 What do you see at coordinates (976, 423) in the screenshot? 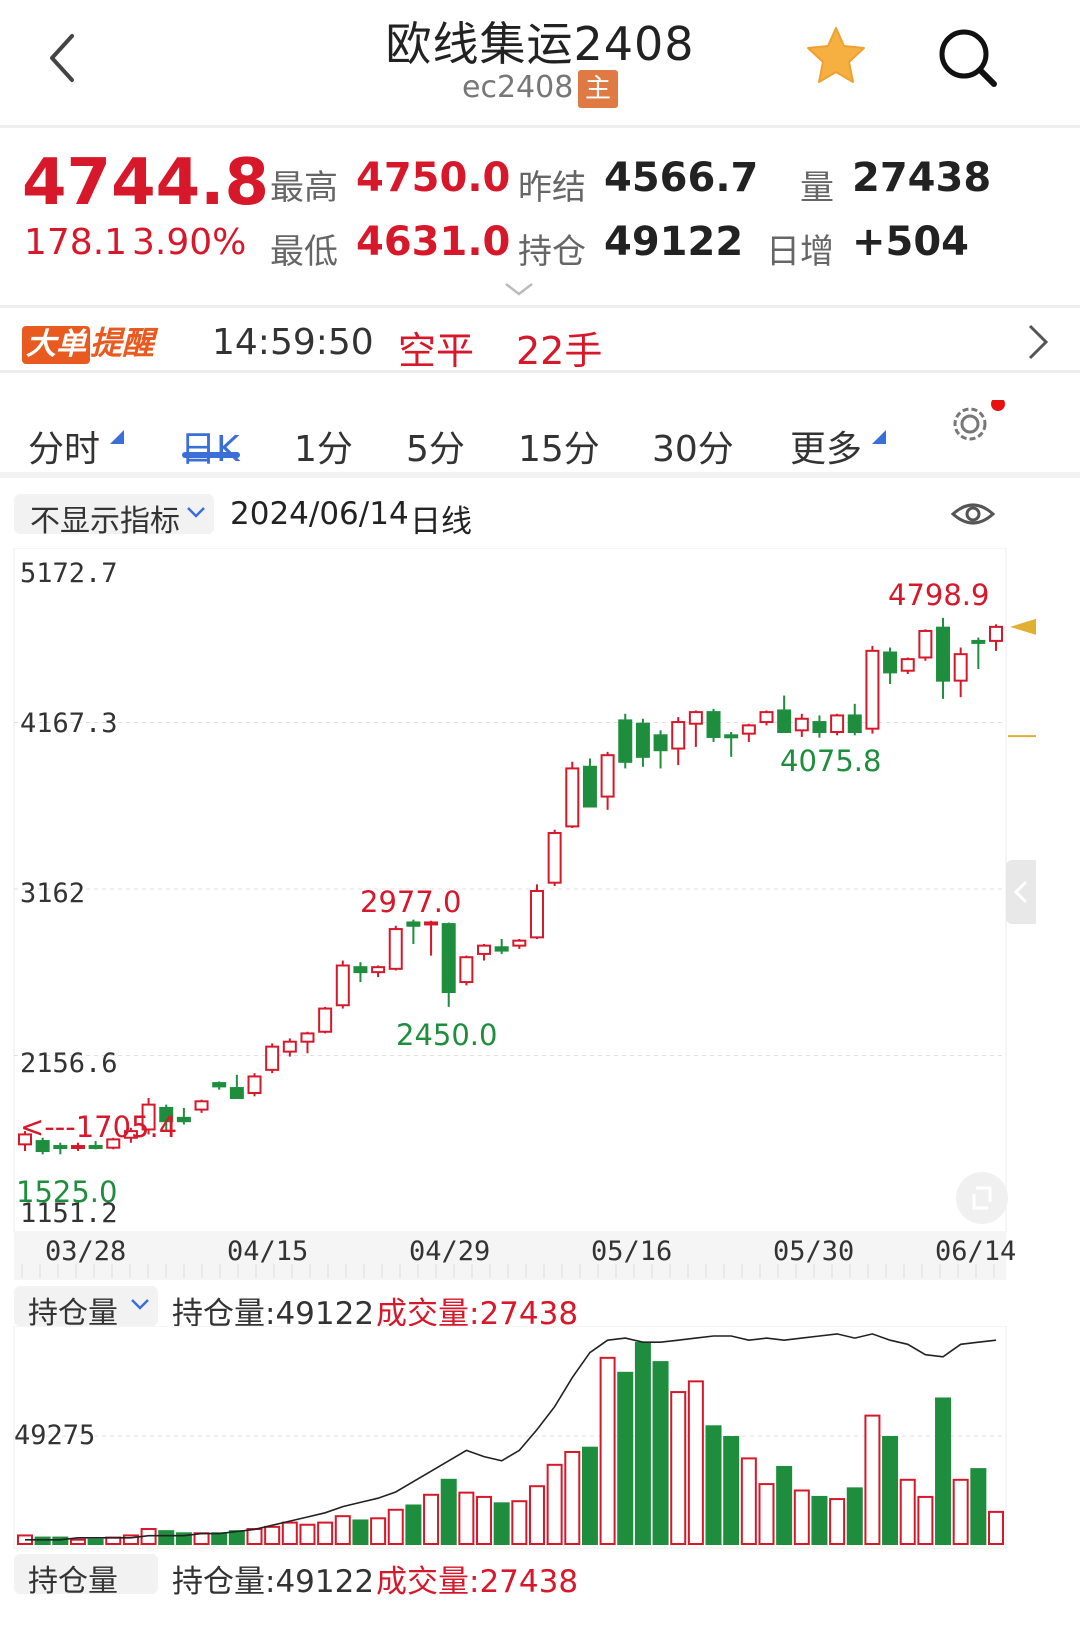
I see `settings-gear-icon` at bounding box center [976, 423].